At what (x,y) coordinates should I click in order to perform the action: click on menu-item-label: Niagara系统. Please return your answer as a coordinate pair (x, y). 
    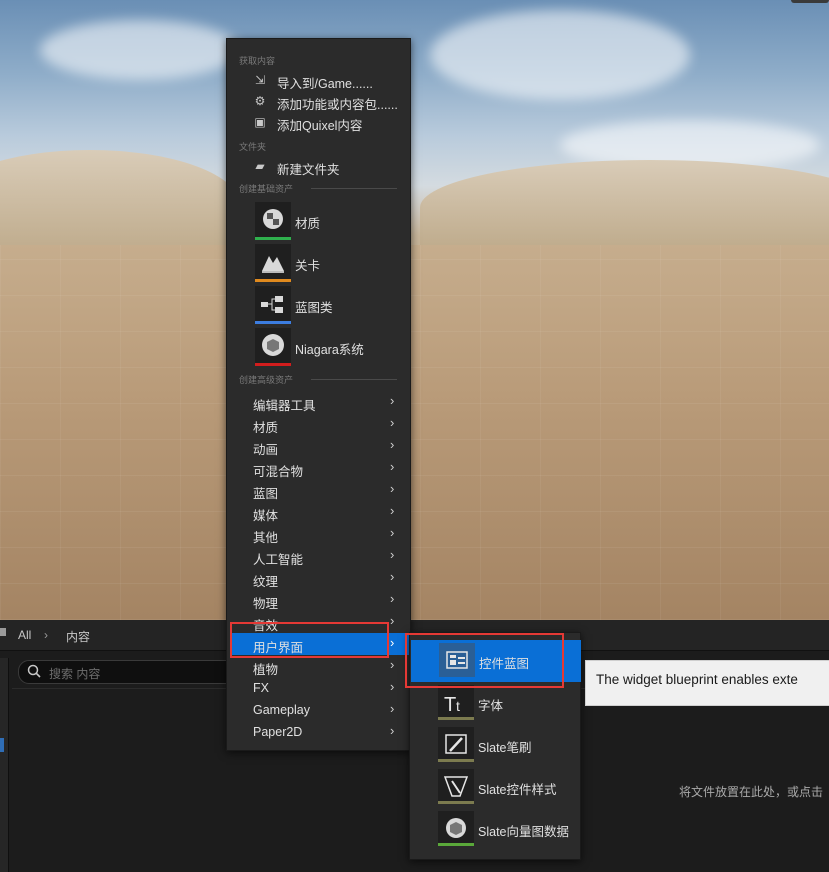
    Looking at the image, I should click on (329, 350).